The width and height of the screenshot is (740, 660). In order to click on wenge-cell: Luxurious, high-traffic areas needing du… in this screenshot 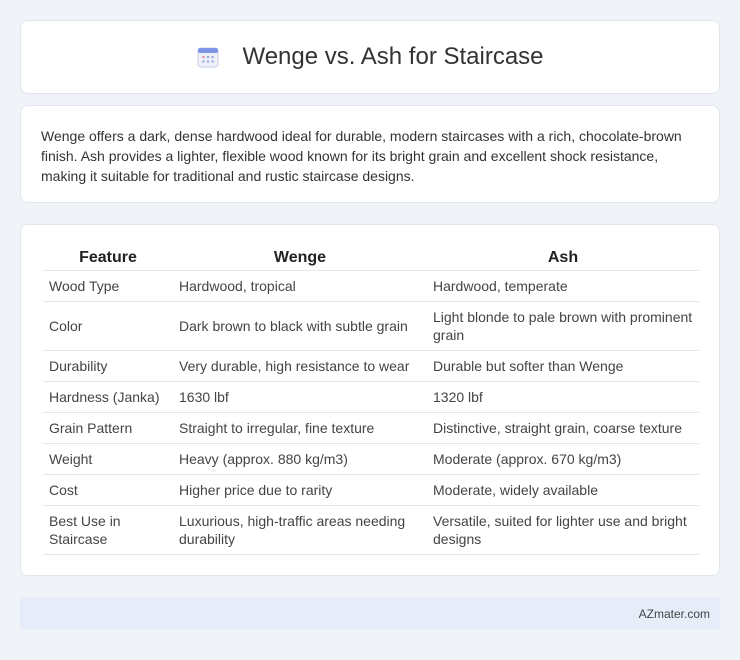, I will do `click(300, 530)`.